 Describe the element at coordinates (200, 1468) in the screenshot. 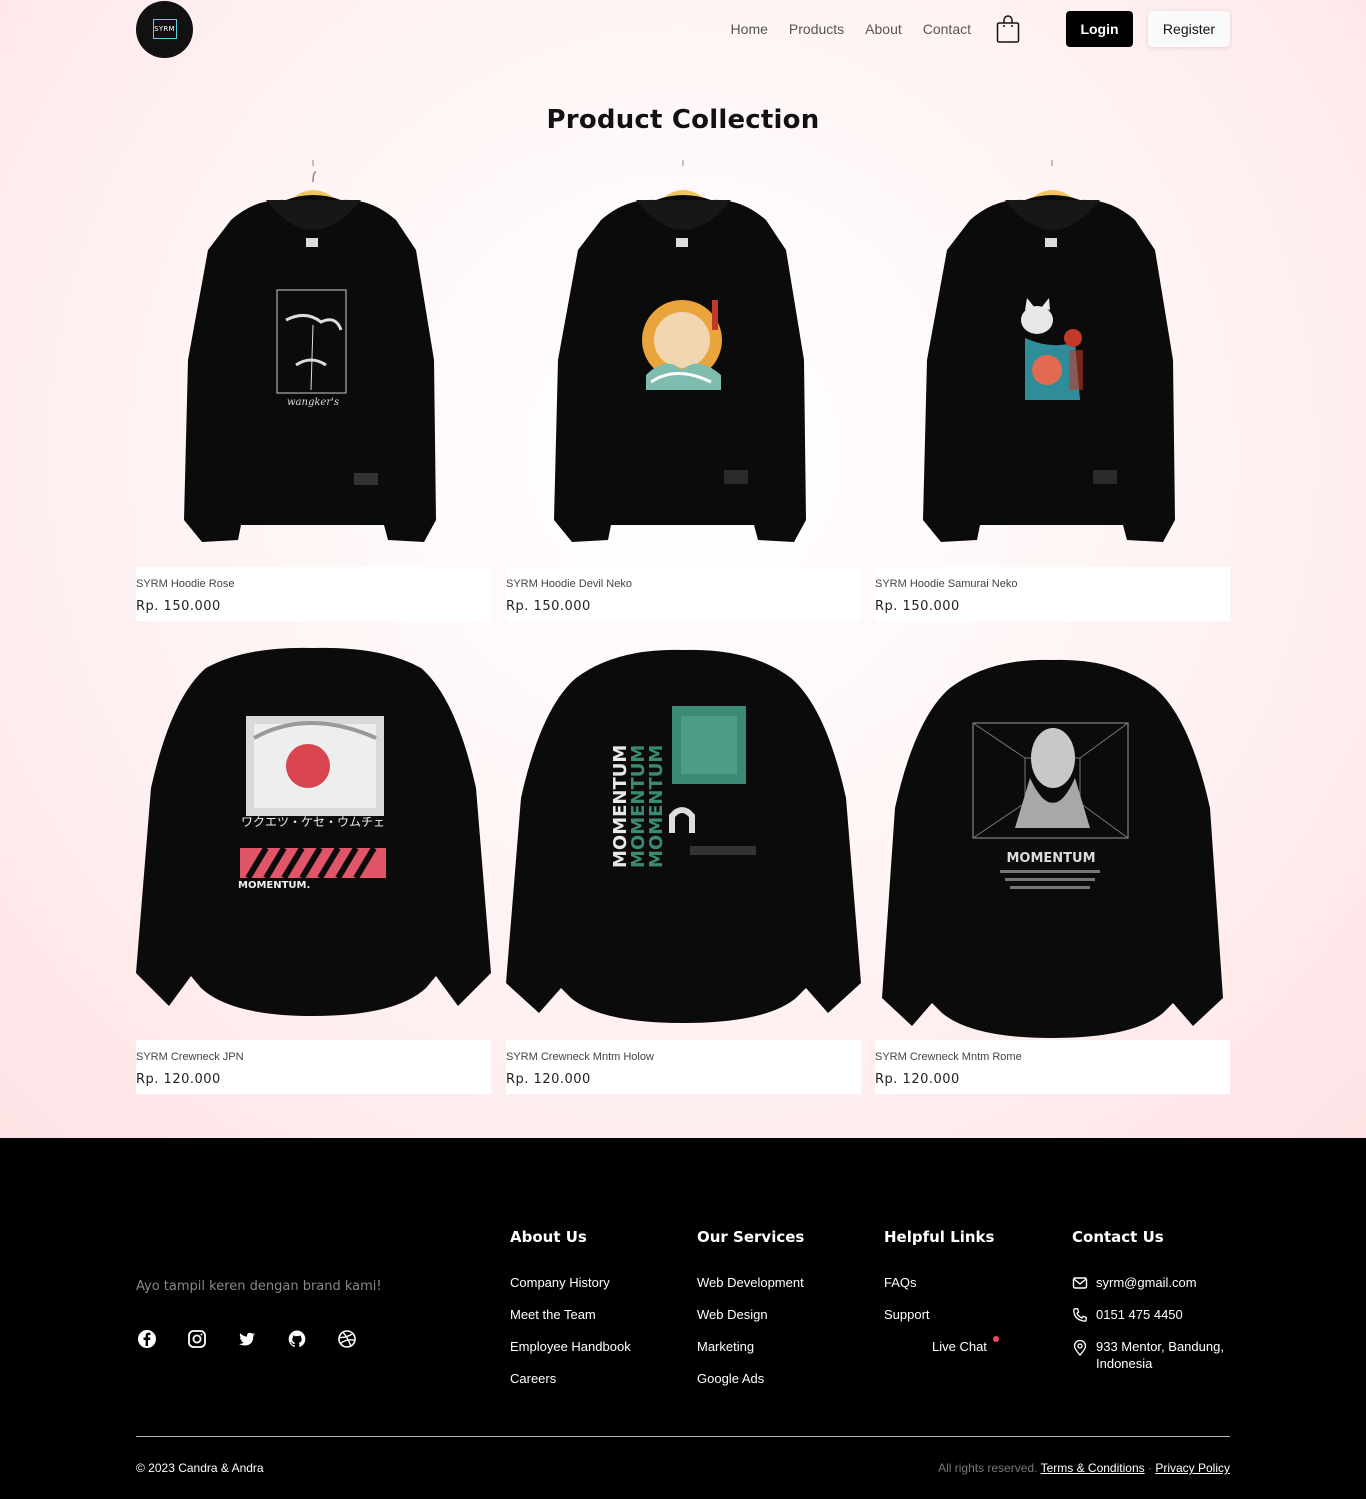

I see `copyright: © 2023 Candra & Andra` at that location.